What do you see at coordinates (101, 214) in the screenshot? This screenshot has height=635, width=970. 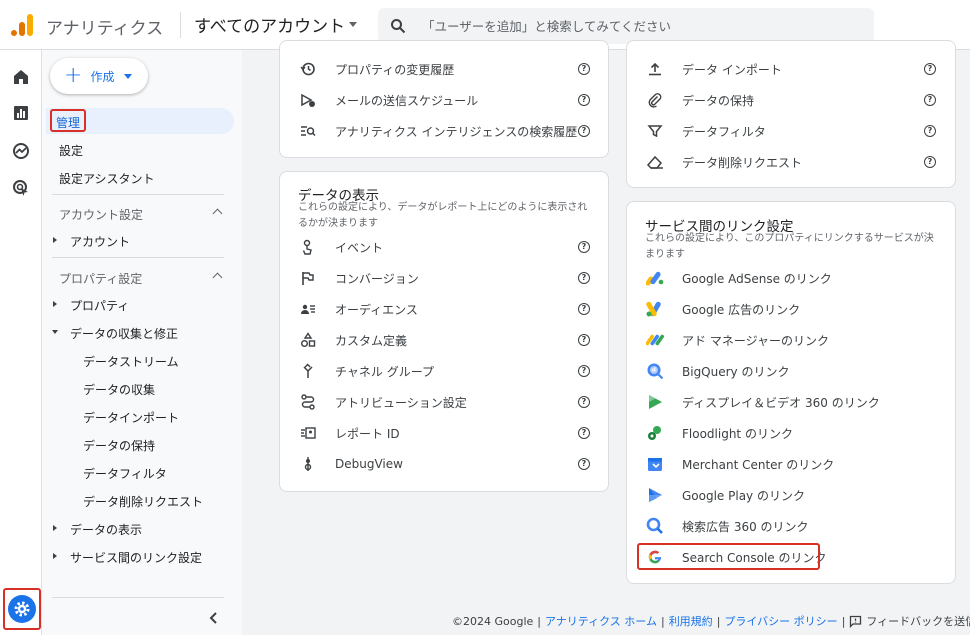 I see `section-account-settings: アカウント設定` at bounding box center [101, 214].